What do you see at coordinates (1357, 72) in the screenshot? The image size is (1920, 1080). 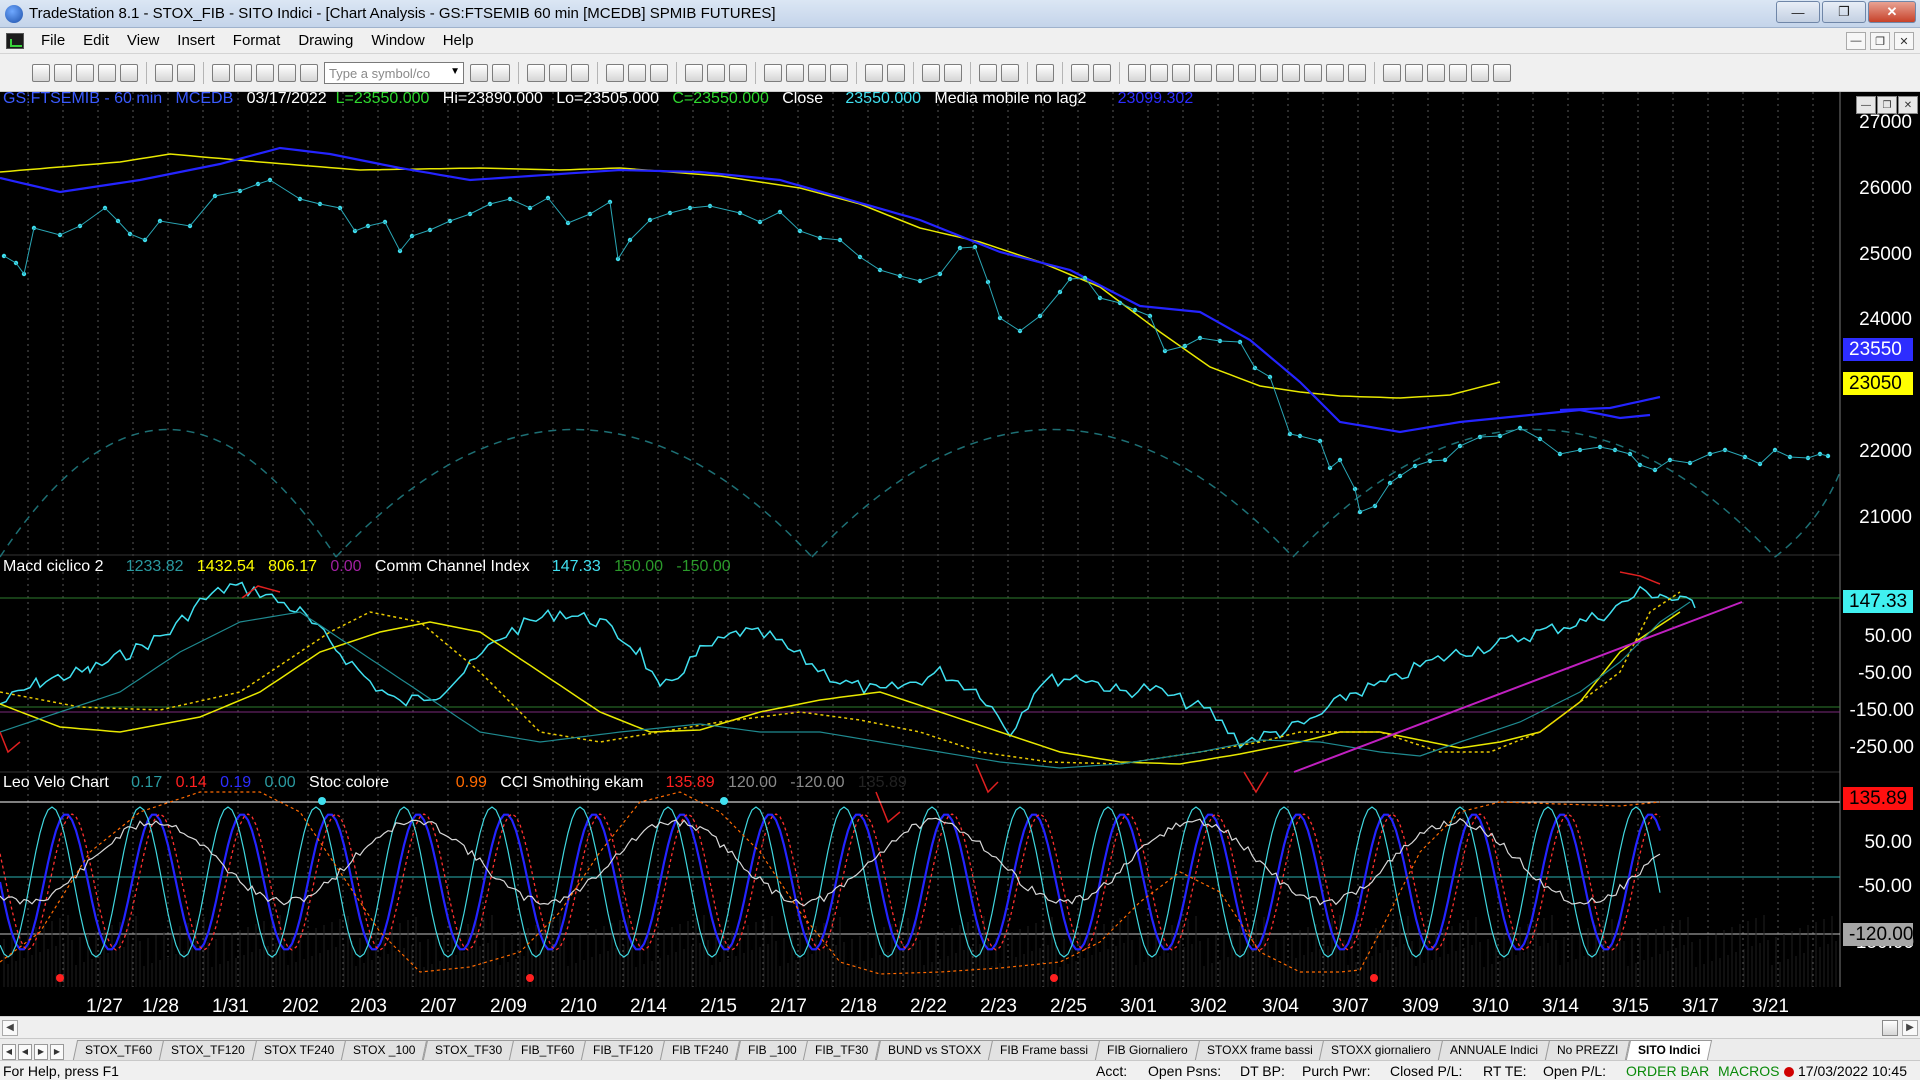 I see `pencil-icon` at bounding box center [1357, 72].